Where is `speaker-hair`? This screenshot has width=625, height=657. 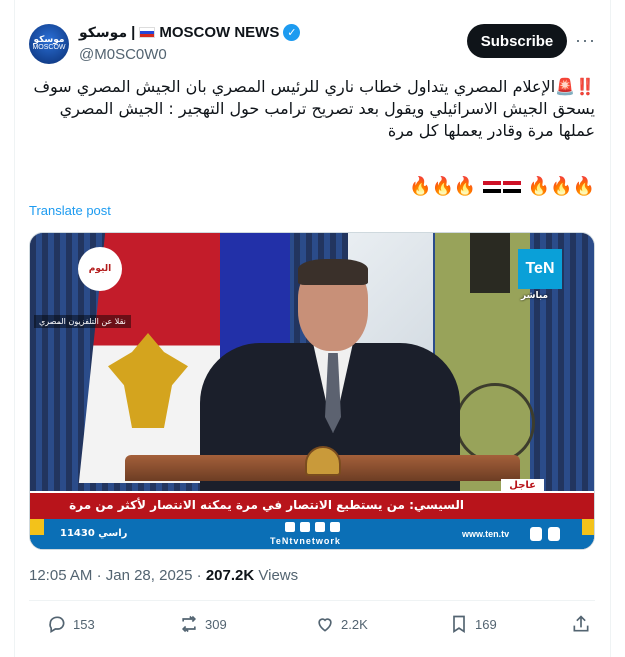
speaker-hair is located at coordinates (333, 272).